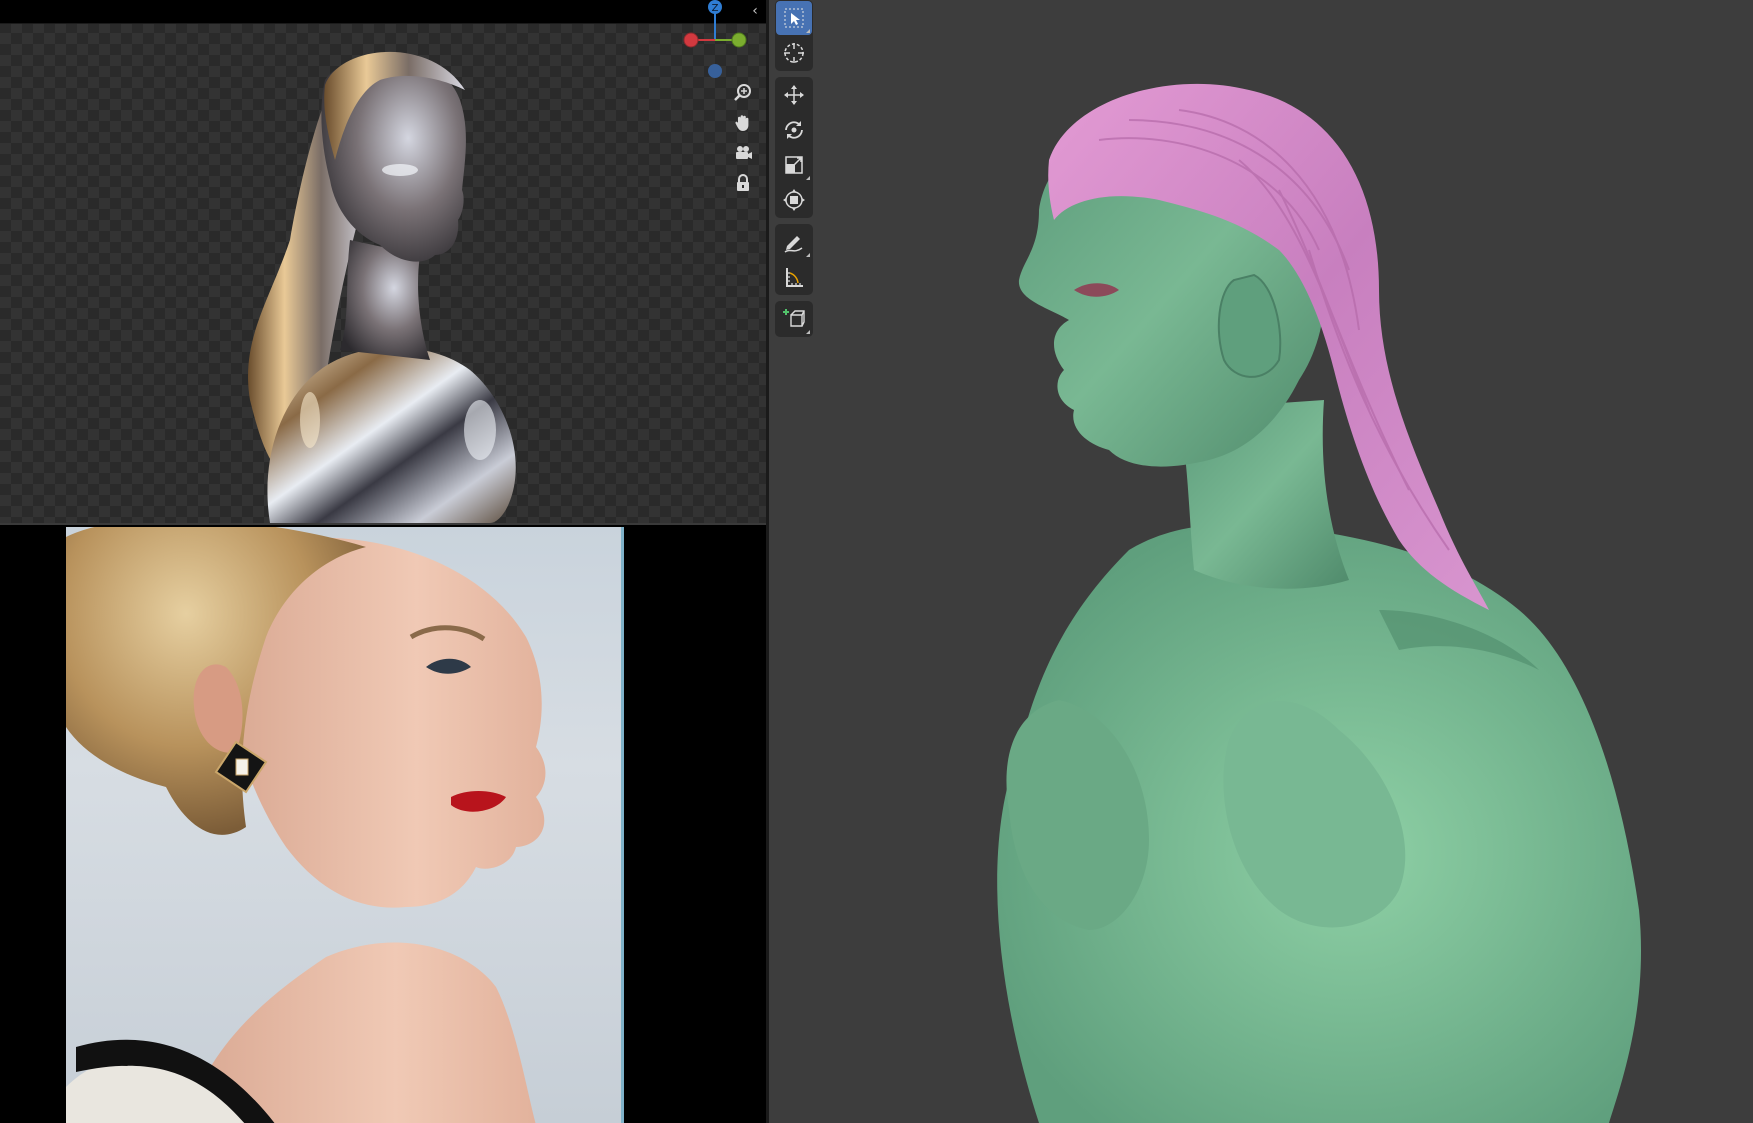 The height and width of the screenshot is (1123, 1753). I want to click on cursor-icon, so click(794, 53).